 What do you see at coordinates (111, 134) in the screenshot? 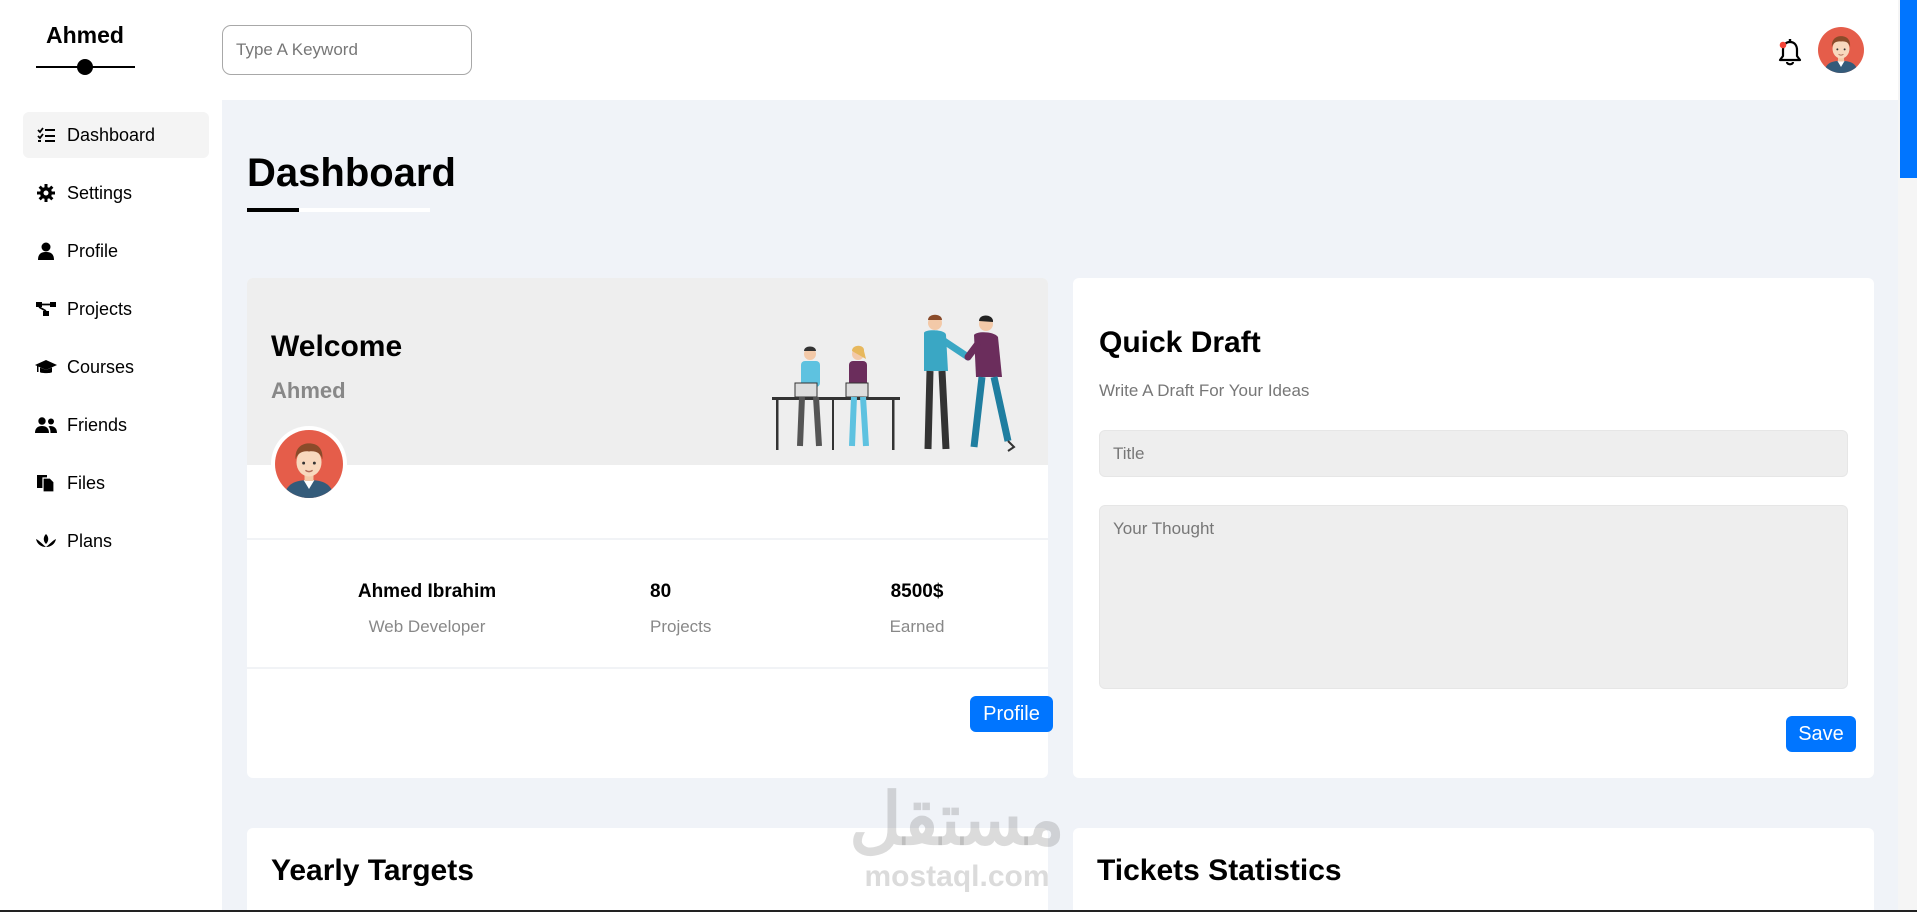
I see `sidebar-item-label: Dashboard` at bounding box center [111, 134].